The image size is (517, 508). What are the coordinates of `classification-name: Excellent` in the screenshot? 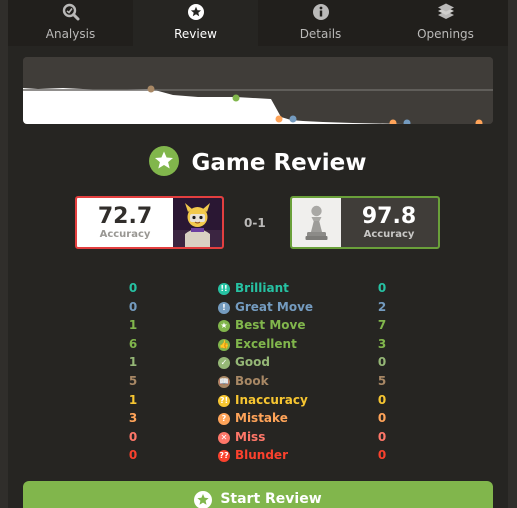 It's located at (266, 343).